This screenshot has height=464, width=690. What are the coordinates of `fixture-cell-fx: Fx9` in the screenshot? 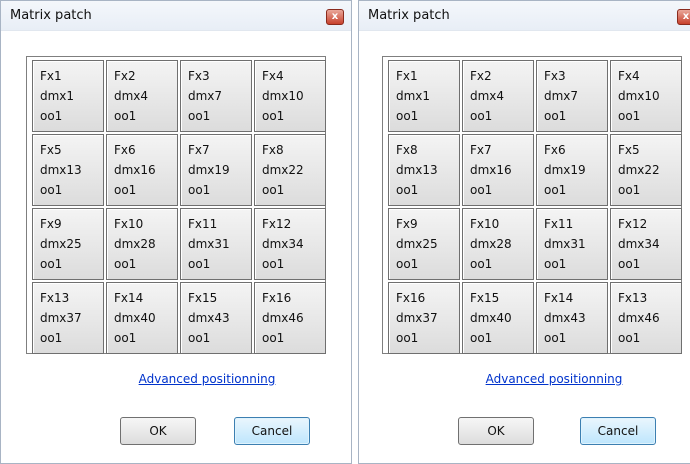 It's located at (407, 224).